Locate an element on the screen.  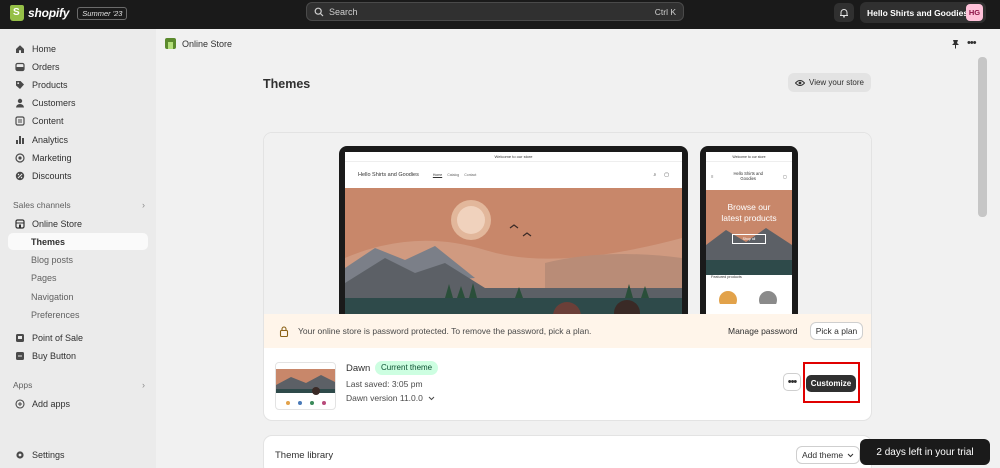
sidebar-item-customers: Customers is located at coordinates (78, 102).